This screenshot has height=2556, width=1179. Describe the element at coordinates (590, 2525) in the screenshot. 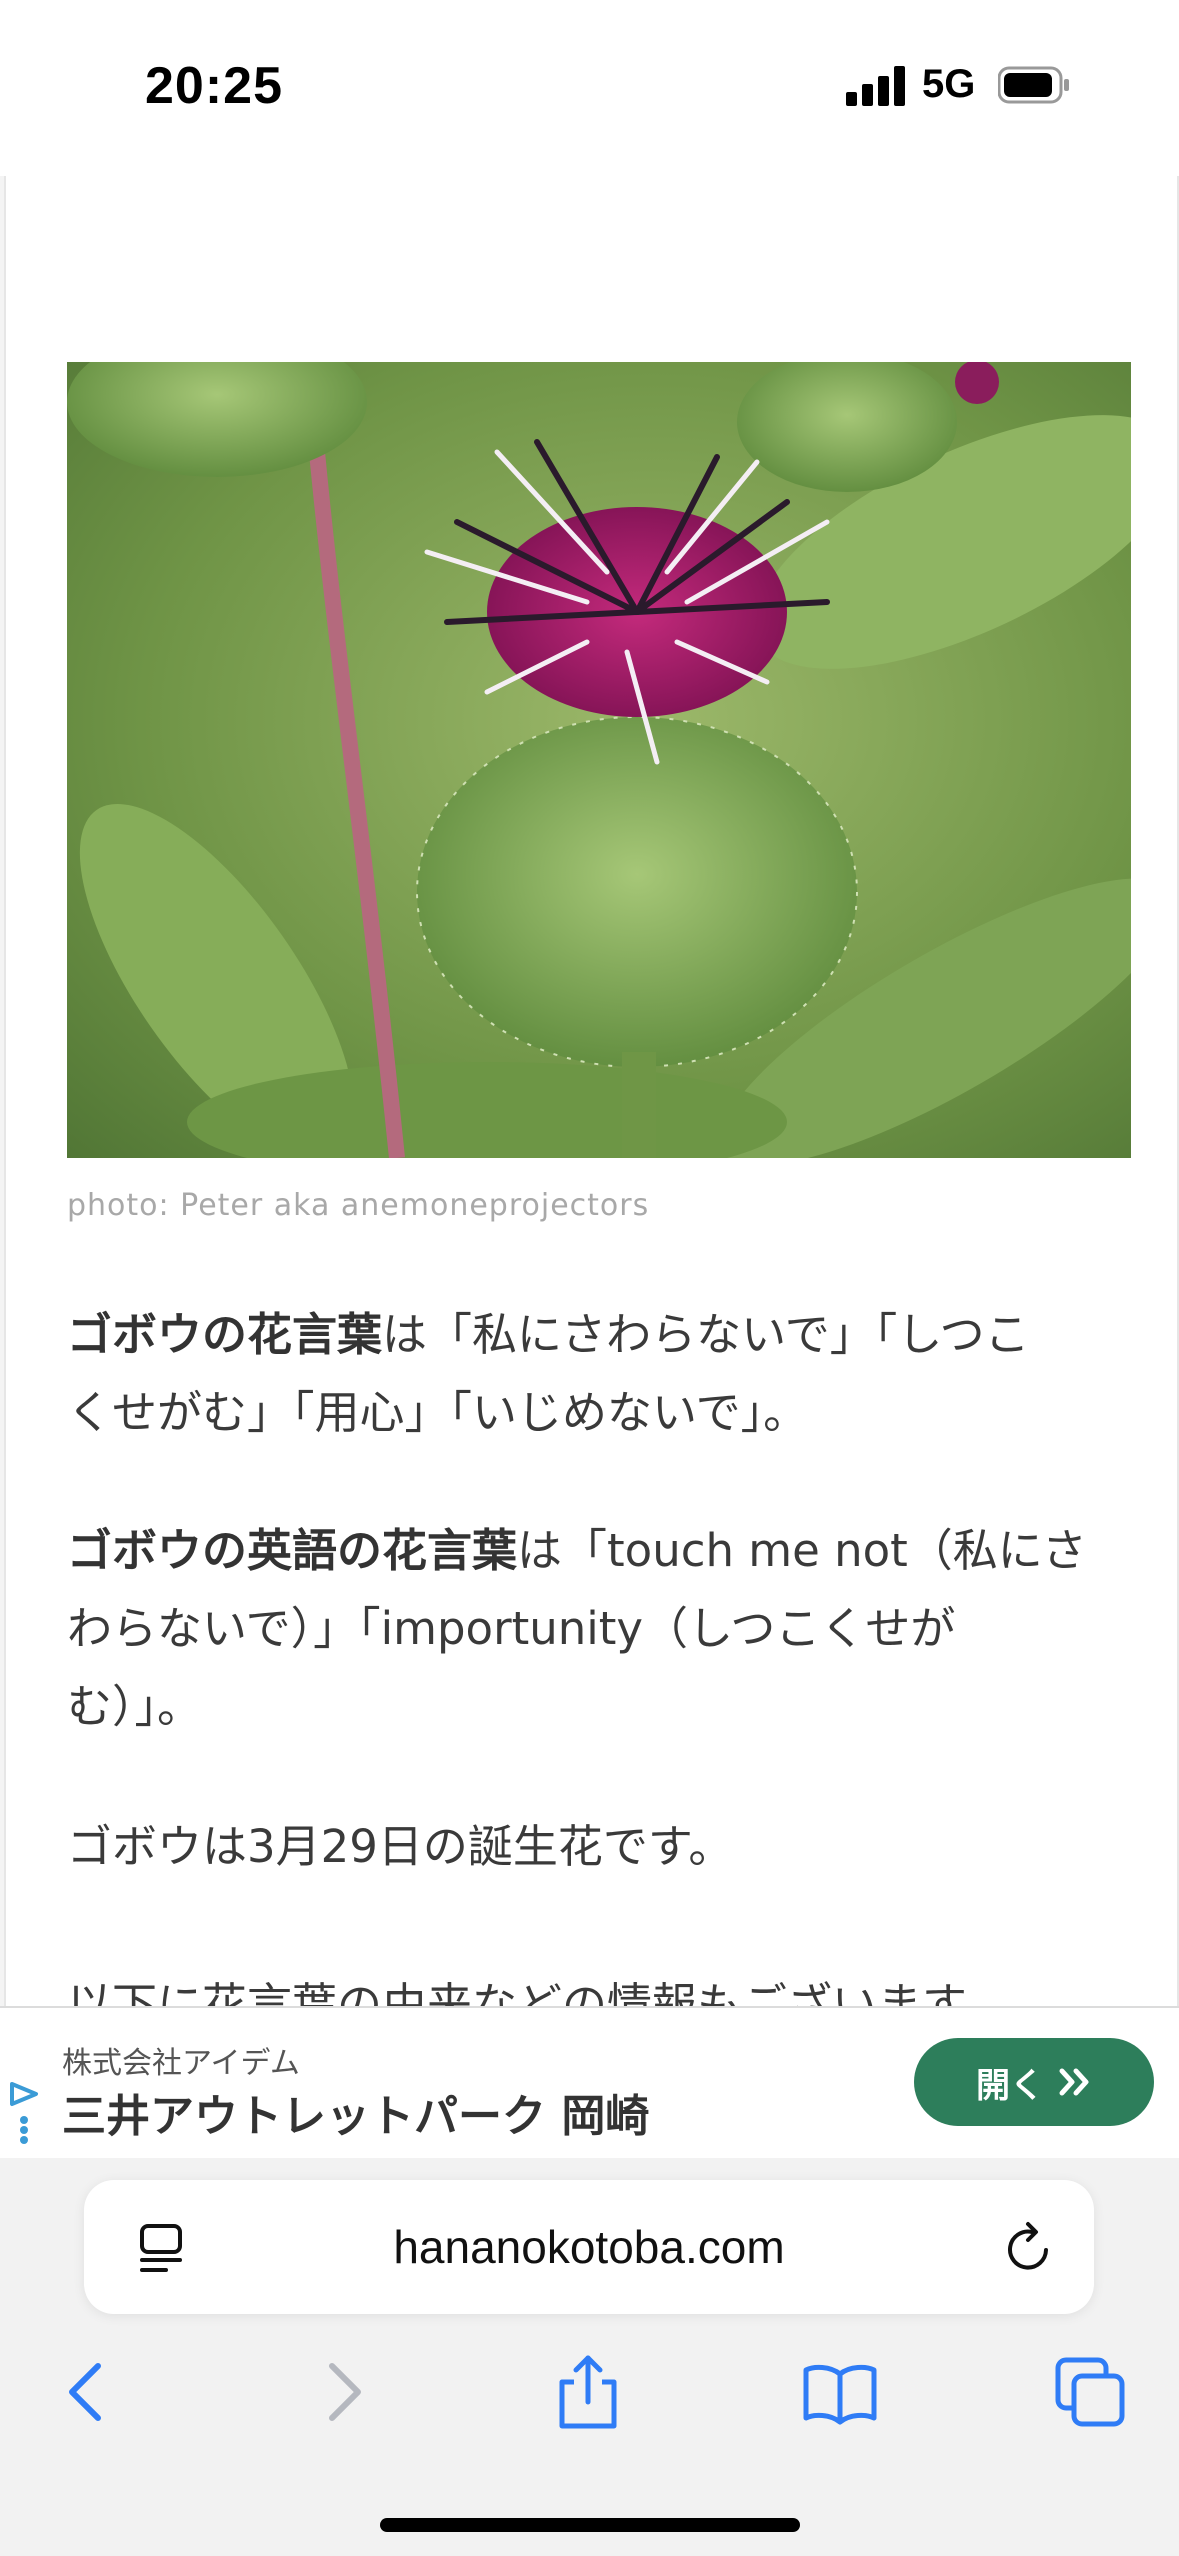

I see `home-indicator` at that location.